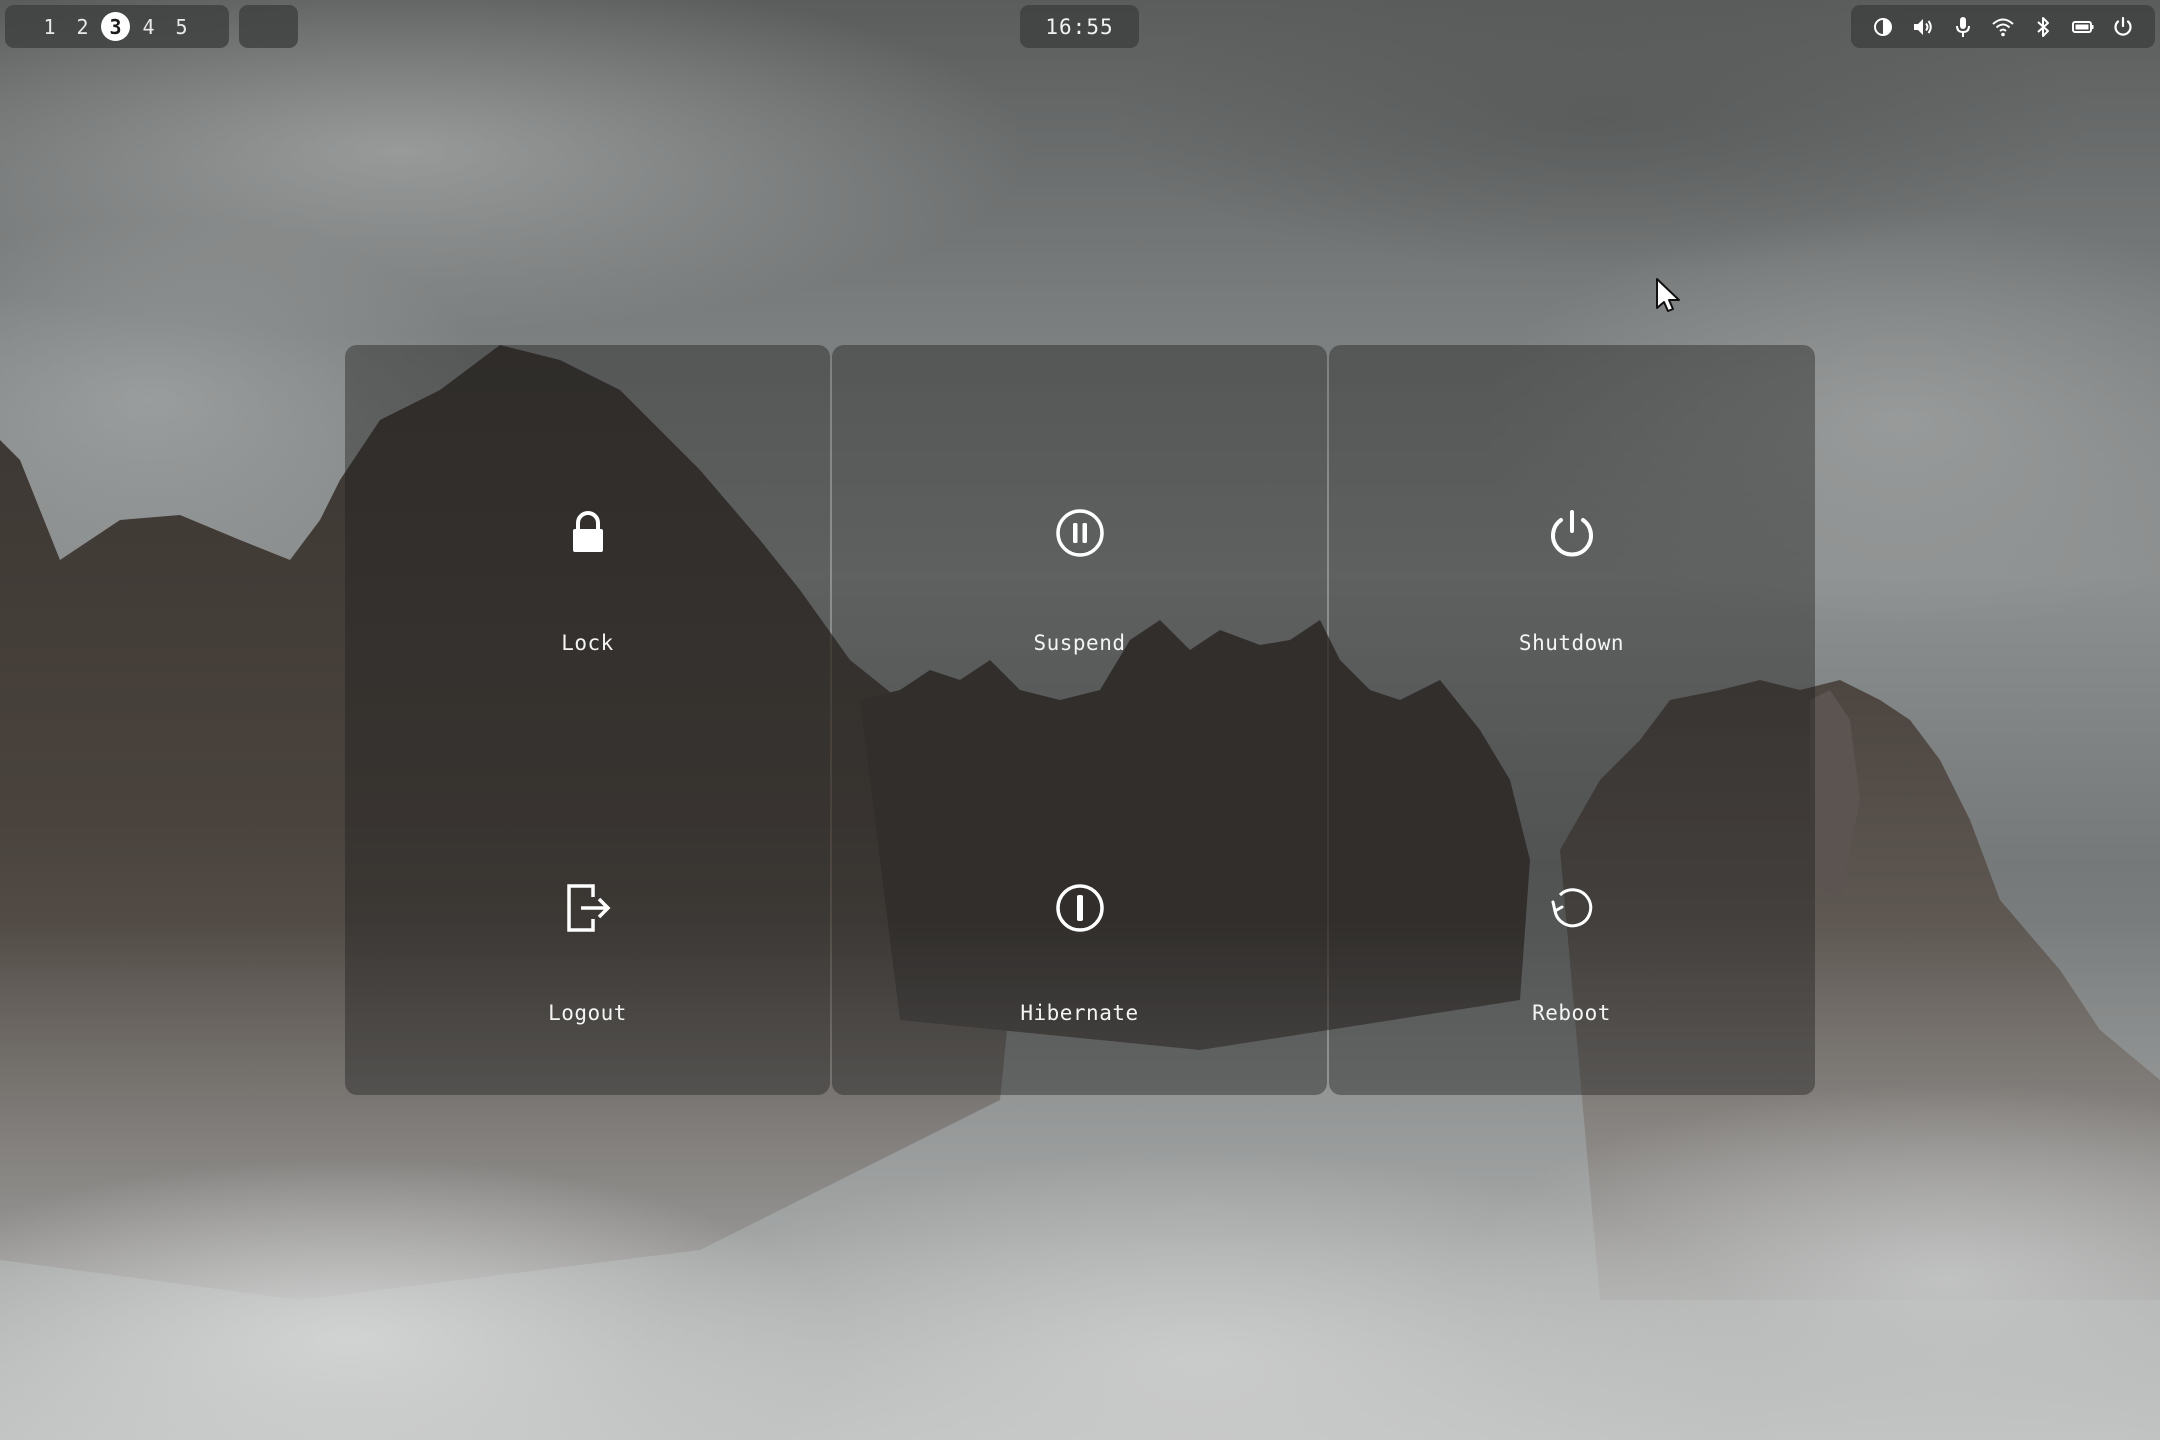  I want to click on window-title-pill, so click(268, 26).